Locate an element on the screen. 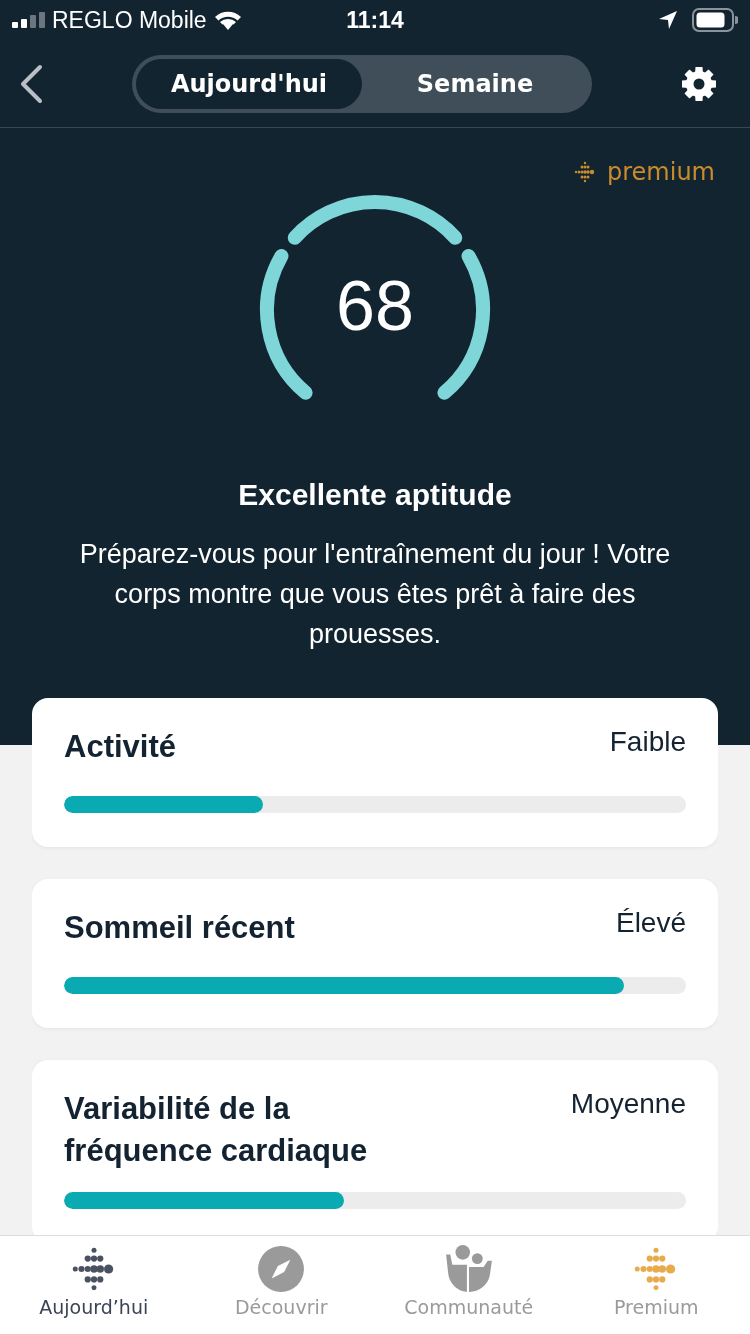 This screenshot has height=1334, width=750. compass-icon is located at coordinates (281, 1269).